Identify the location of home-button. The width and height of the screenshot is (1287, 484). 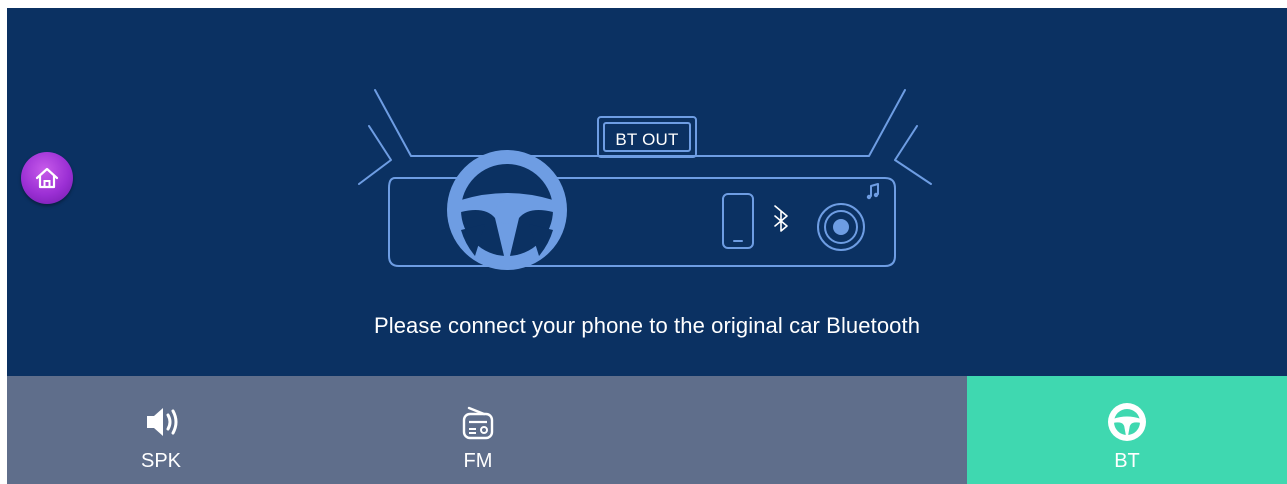
(47, 178).